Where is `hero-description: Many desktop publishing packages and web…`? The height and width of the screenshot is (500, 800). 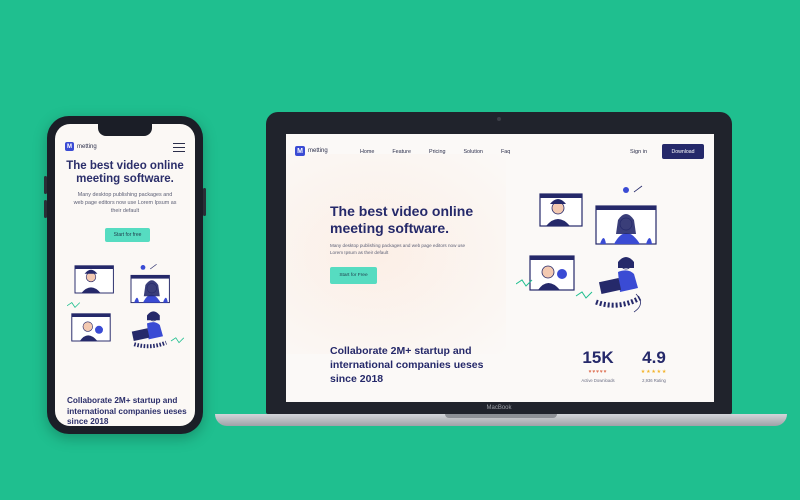
hero-description: Many desktop publishing packages and web… is located at coordinates (398, 249).